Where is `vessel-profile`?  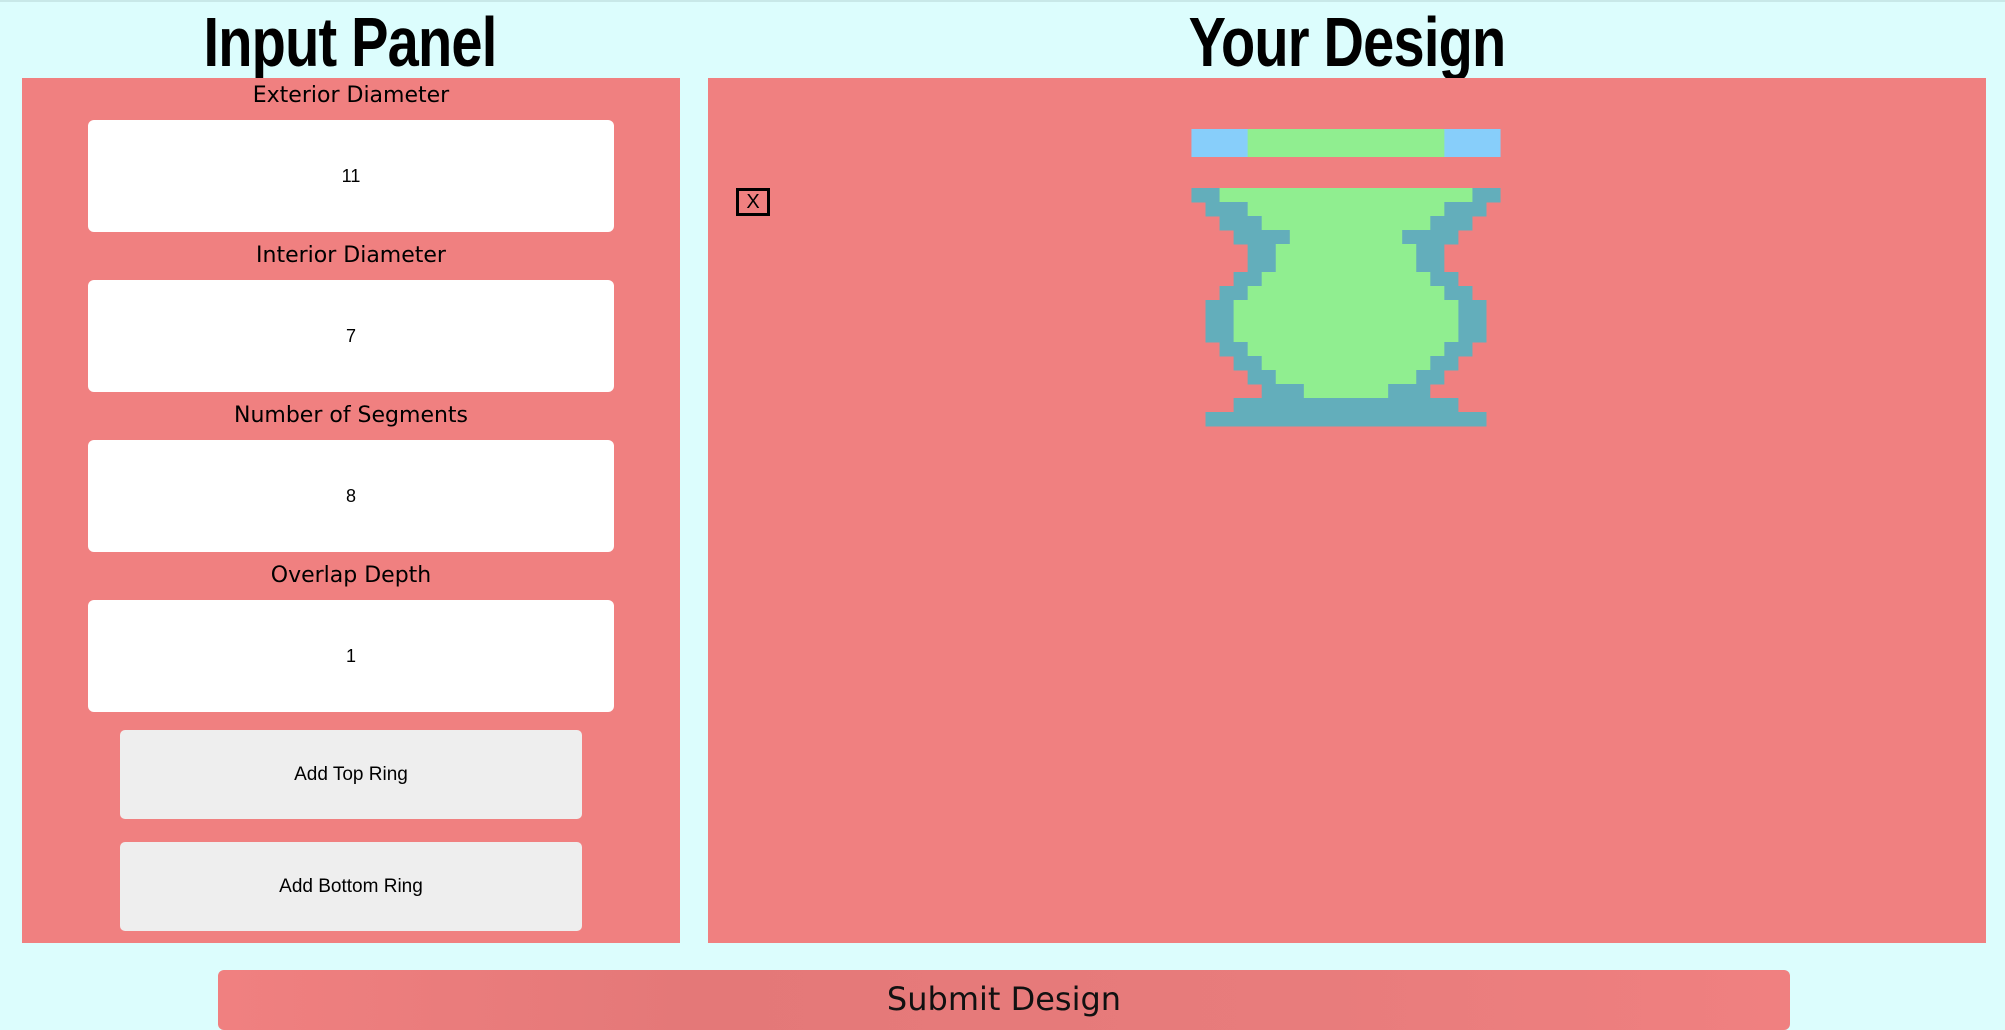 vessel-profile is located at coordinates (1346, 307).